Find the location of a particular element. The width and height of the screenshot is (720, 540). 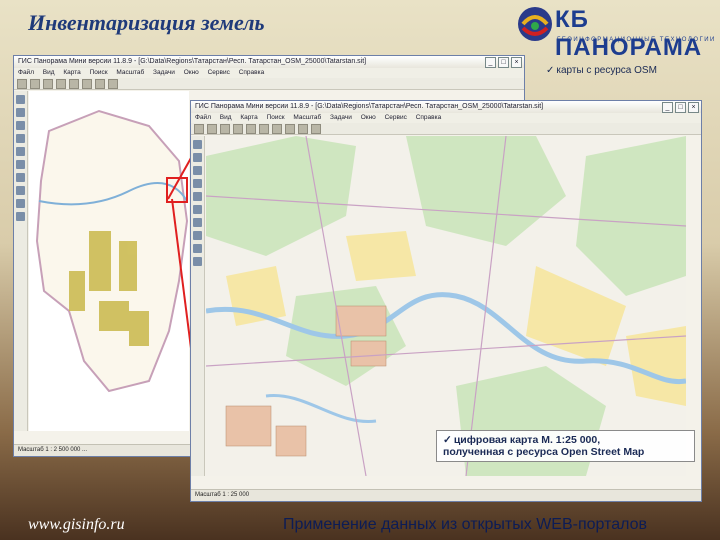

window-back-toolbar is located at coordinates (269, 84).